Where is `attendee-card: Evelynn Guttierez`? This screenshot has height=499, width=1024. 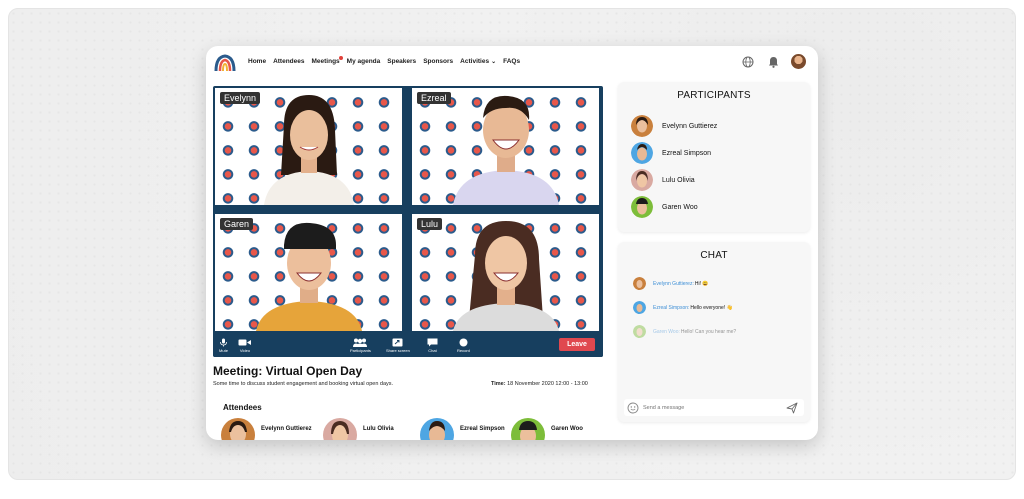 attendee-card: Evelynn Guttierez is located at coordinates (266, 429).